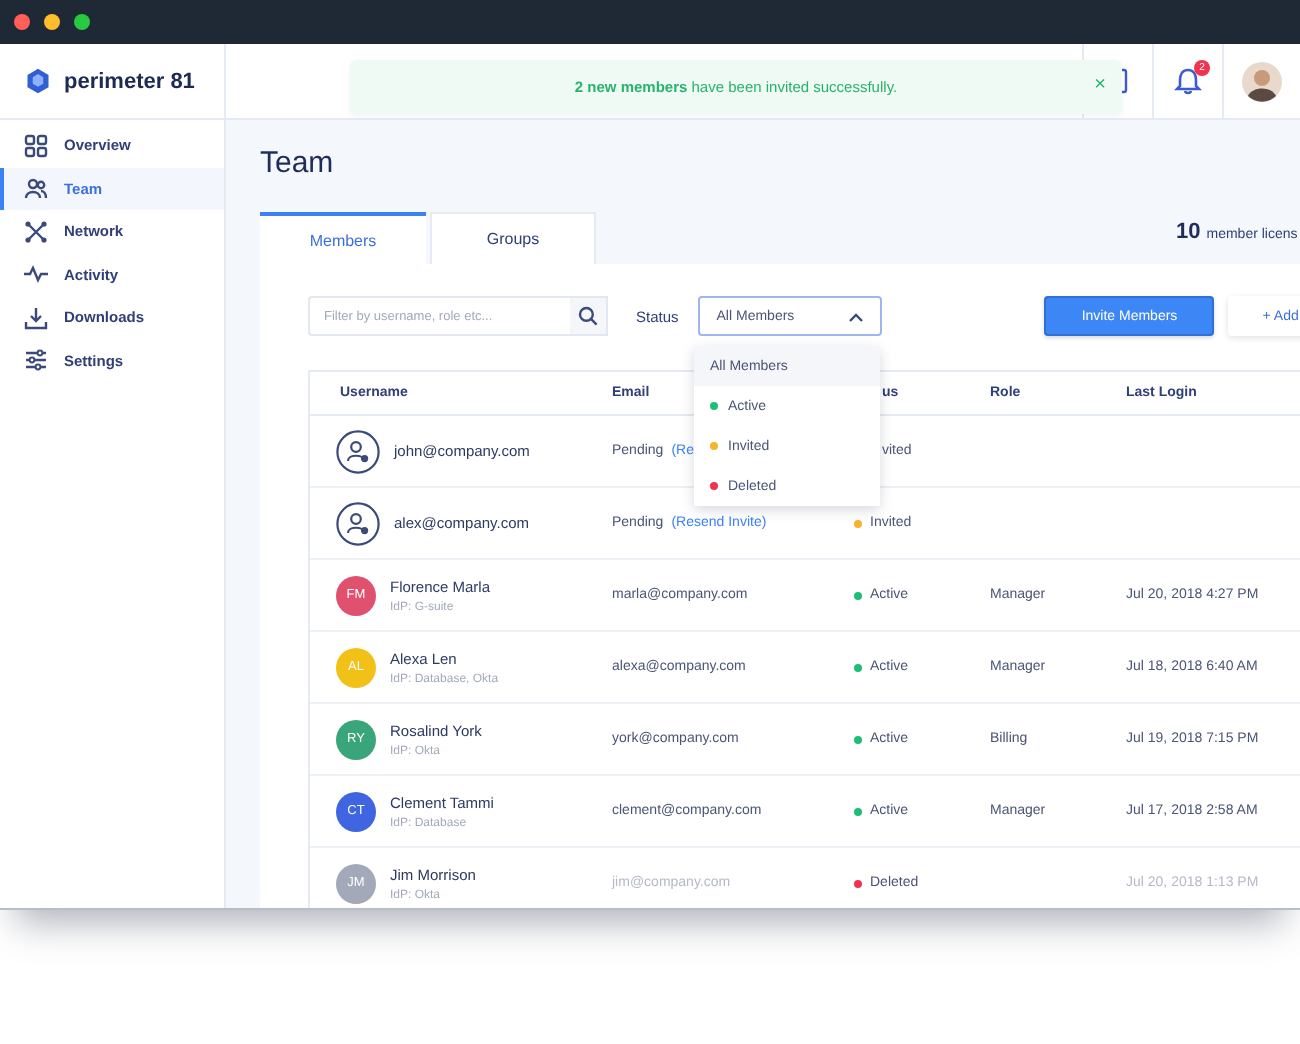 This screenshot has width=1300, height=1044. I want to click on tab: Members, so click(343, 238).